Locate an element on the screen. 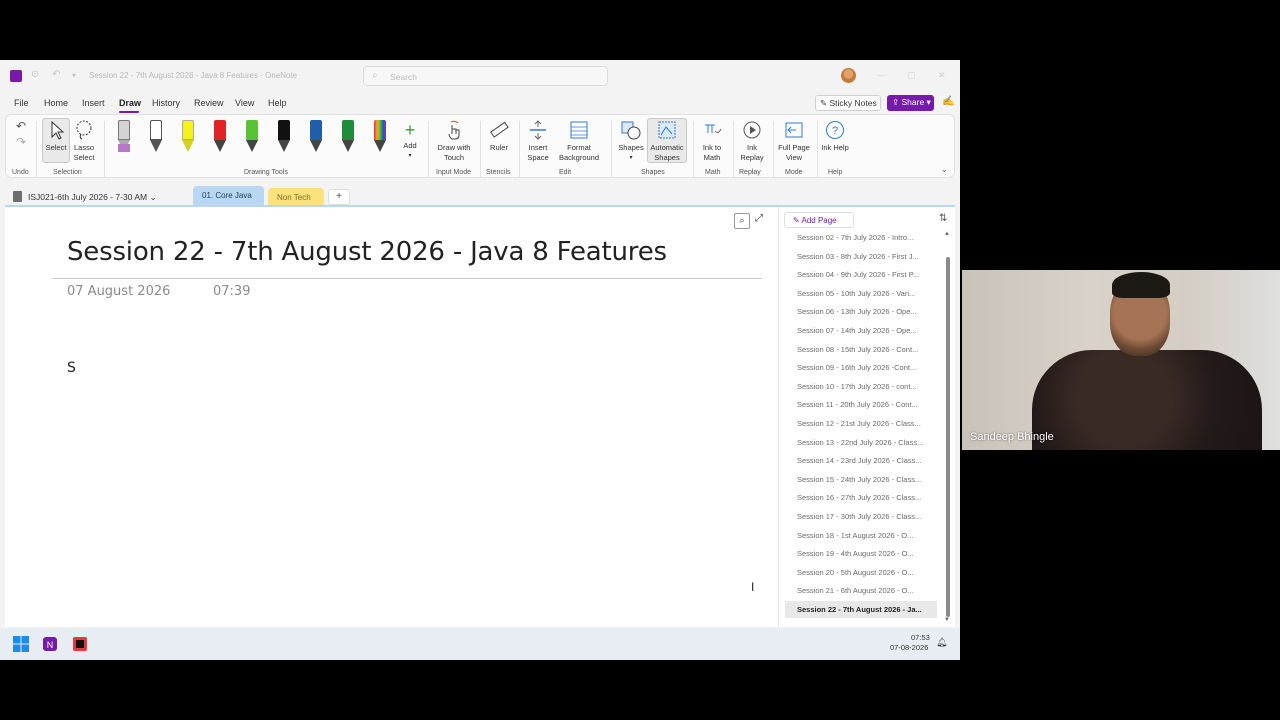 This screenshot has width=1280, height=720. pen-black-outline-icon is located at coordinates (156, 137).